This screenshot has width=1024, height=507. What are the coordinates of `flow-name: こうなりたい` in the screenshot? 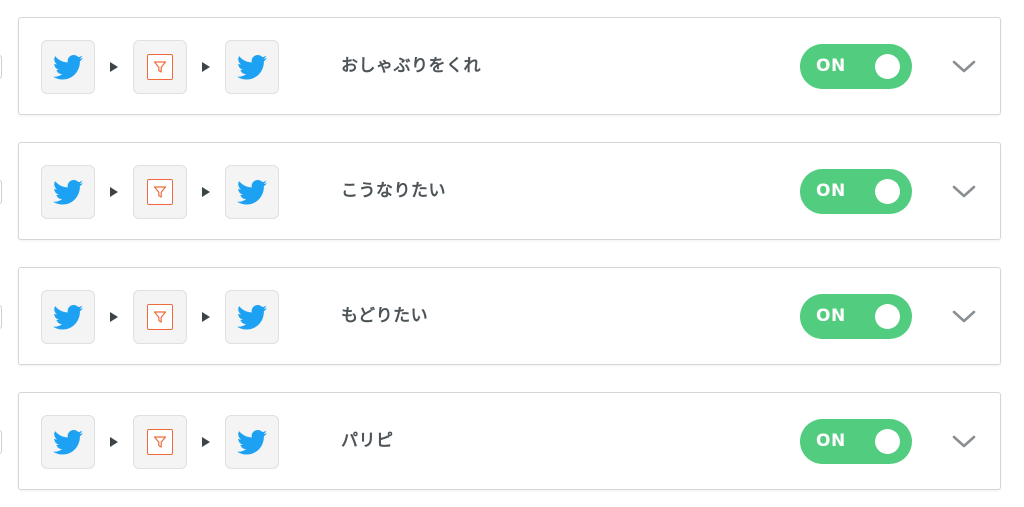 It's located at (393, 191).